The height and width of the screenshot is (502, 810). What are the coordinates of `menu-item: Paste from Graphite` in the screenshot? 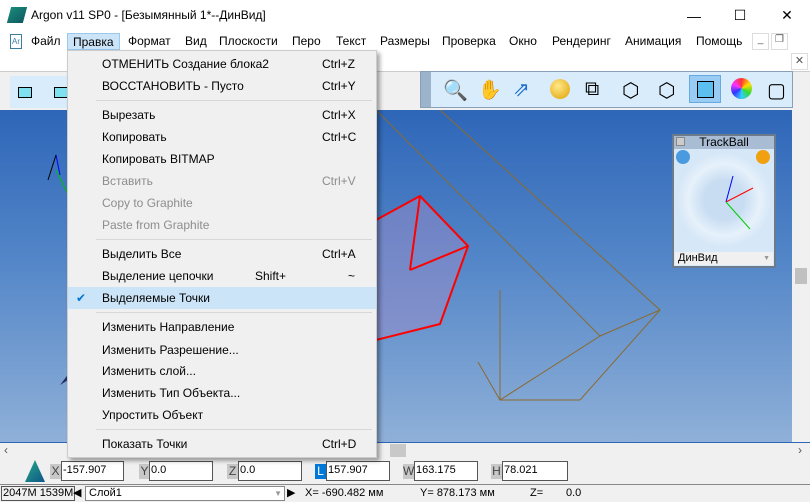 It's located at (222, 225).